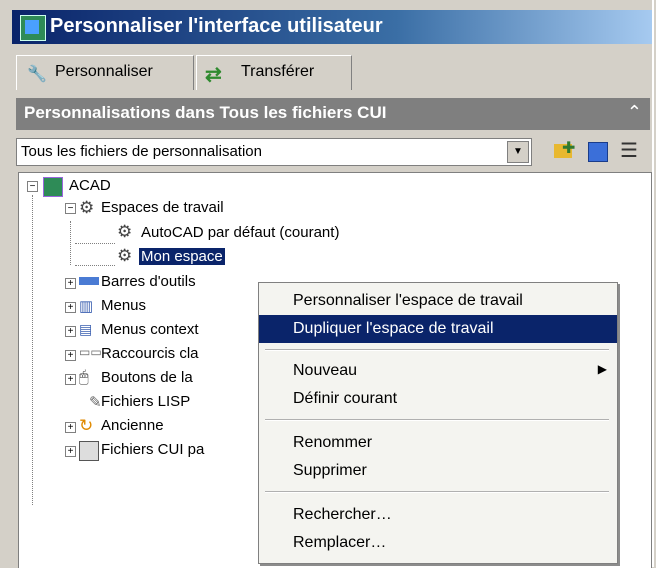 The width and height of the screenshot is (656, 568). What do you see at coordinates (86, 425) in the screenshot?
I see `legacy-icon: ↻` at bounding box center [86, 425].